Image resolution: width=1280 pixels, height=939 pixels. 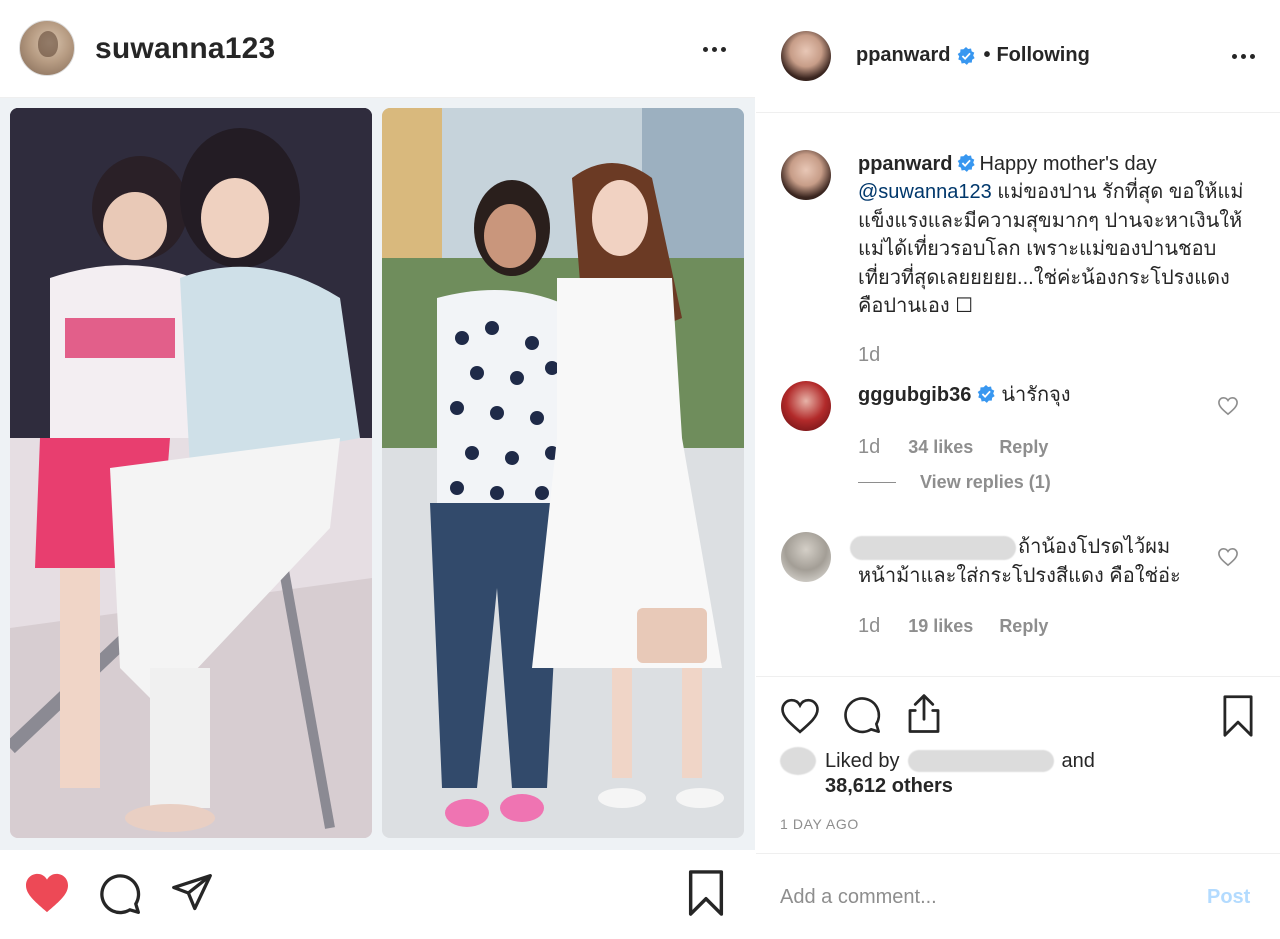 I want to click on post-actions, so click(x=377, y=894).